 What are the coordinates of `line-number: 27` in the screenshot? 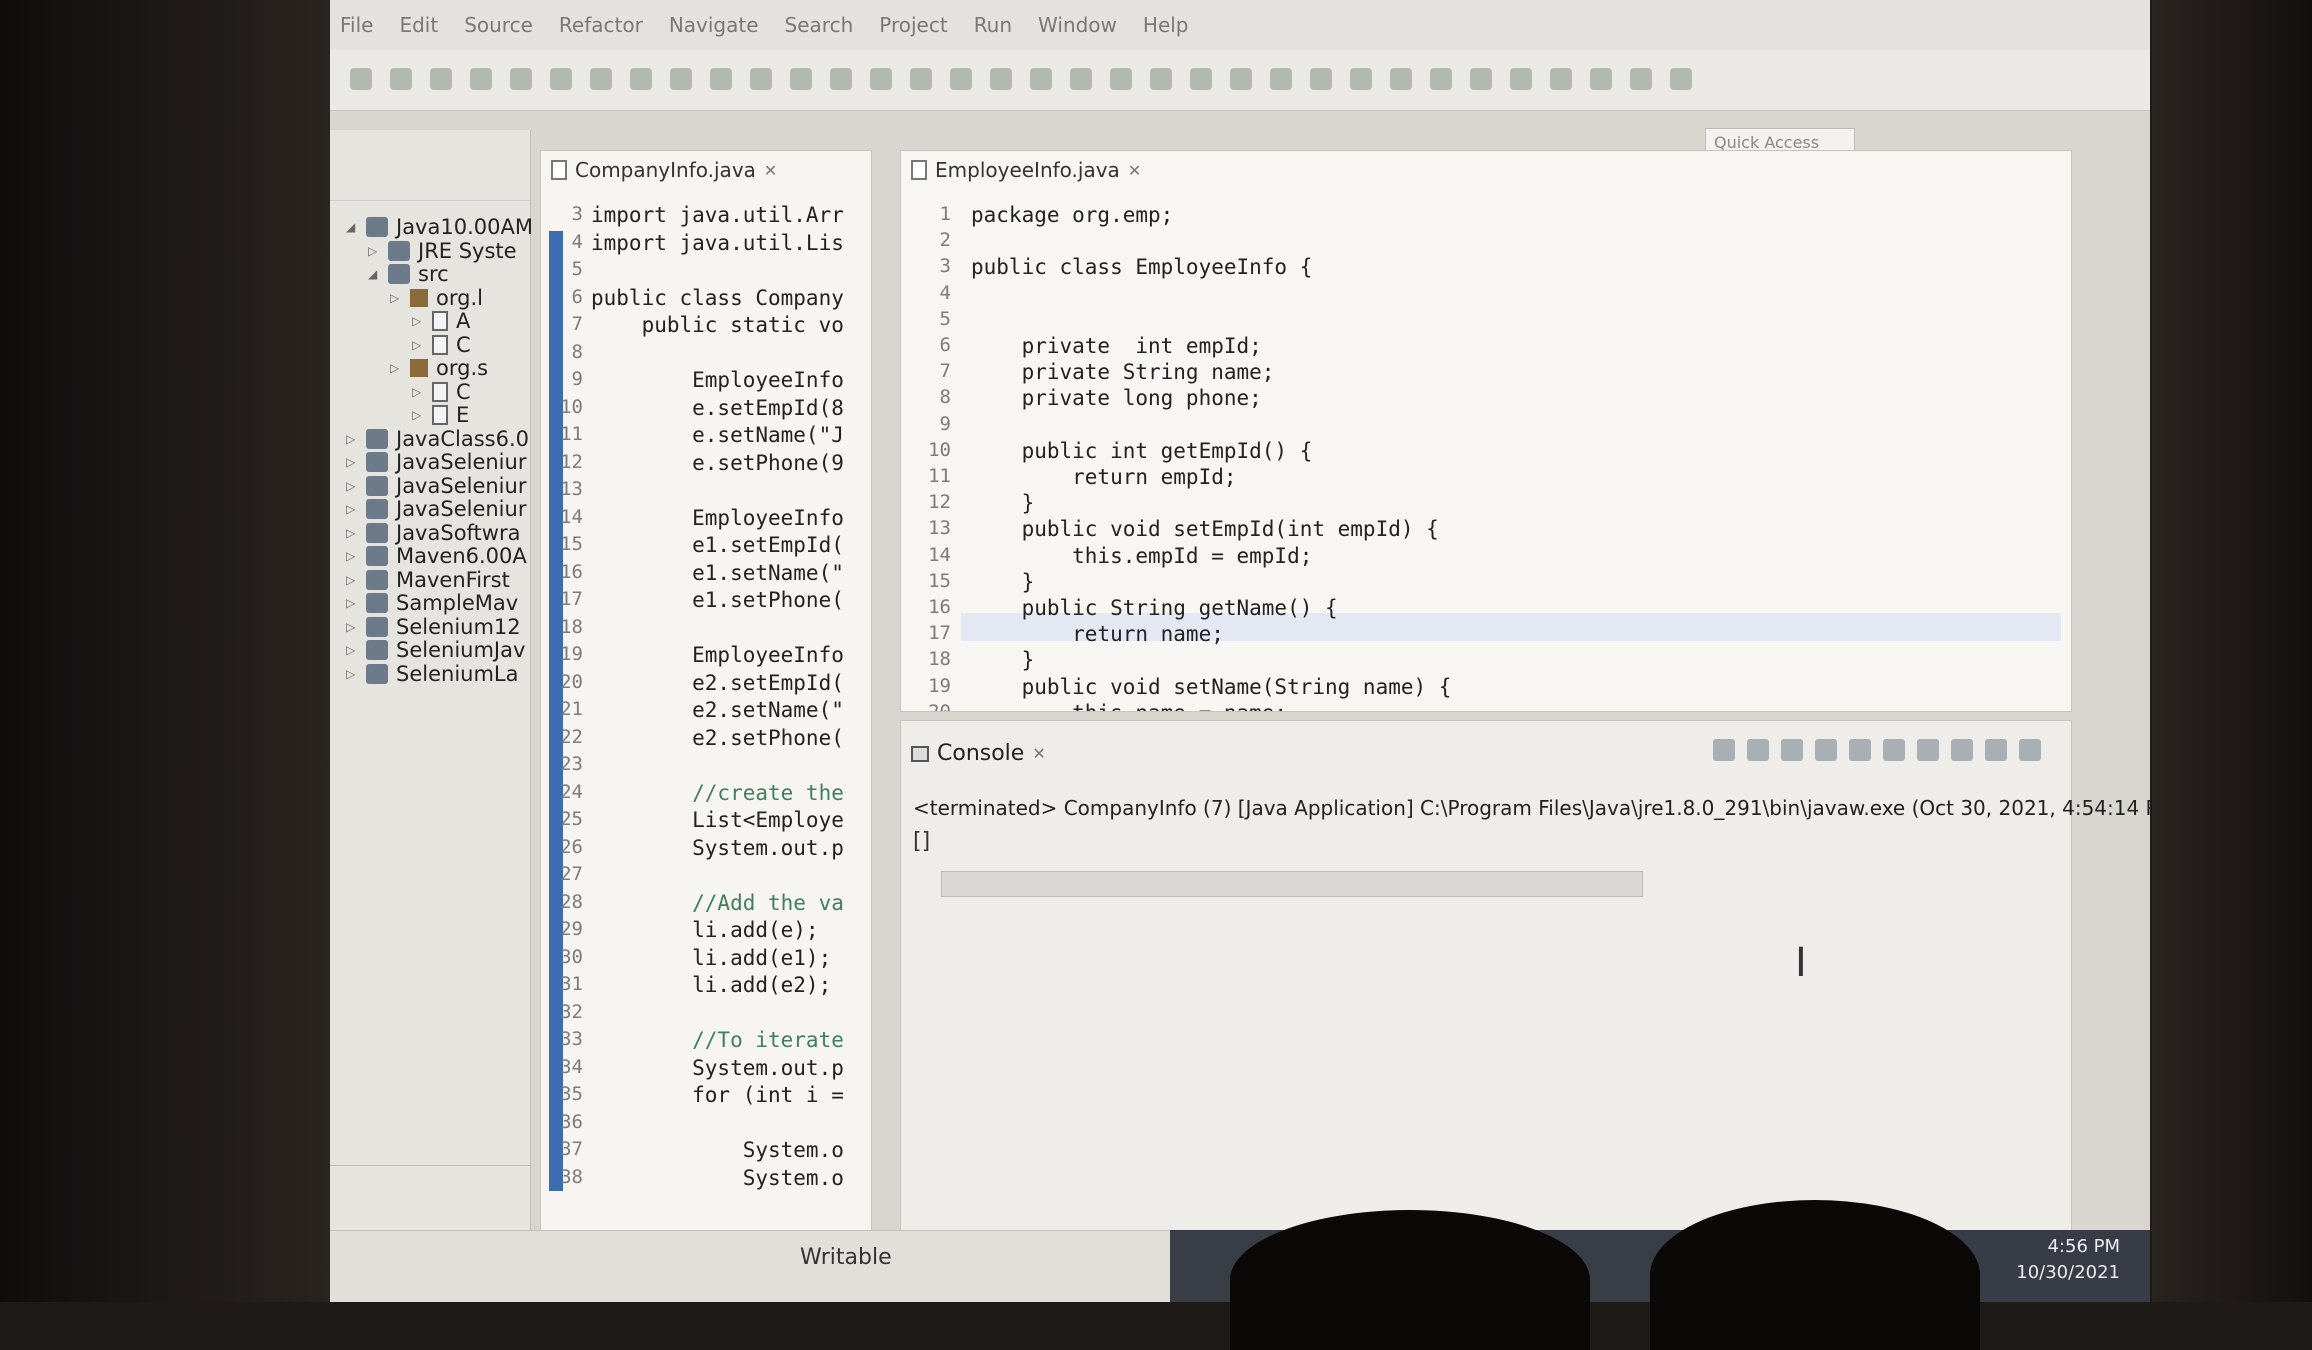 It's located at (571, 874).